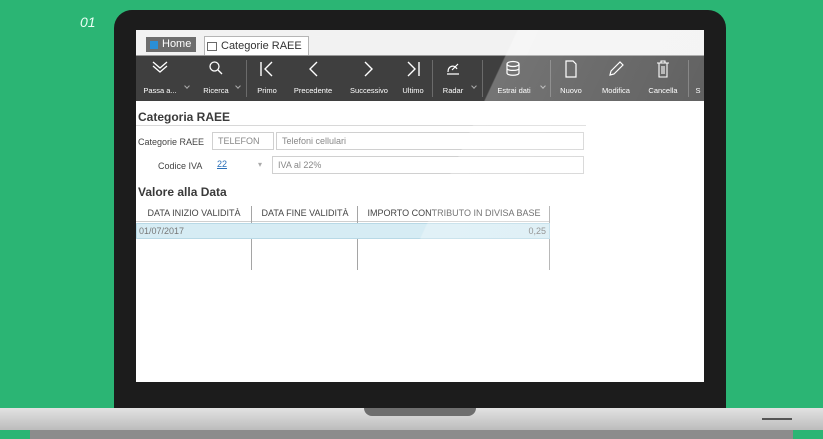 The image size is (823, 439). Describe the element at coordinates (216, 90) in the screenshot. I see `ricerca-label: Ricerca` at that location.